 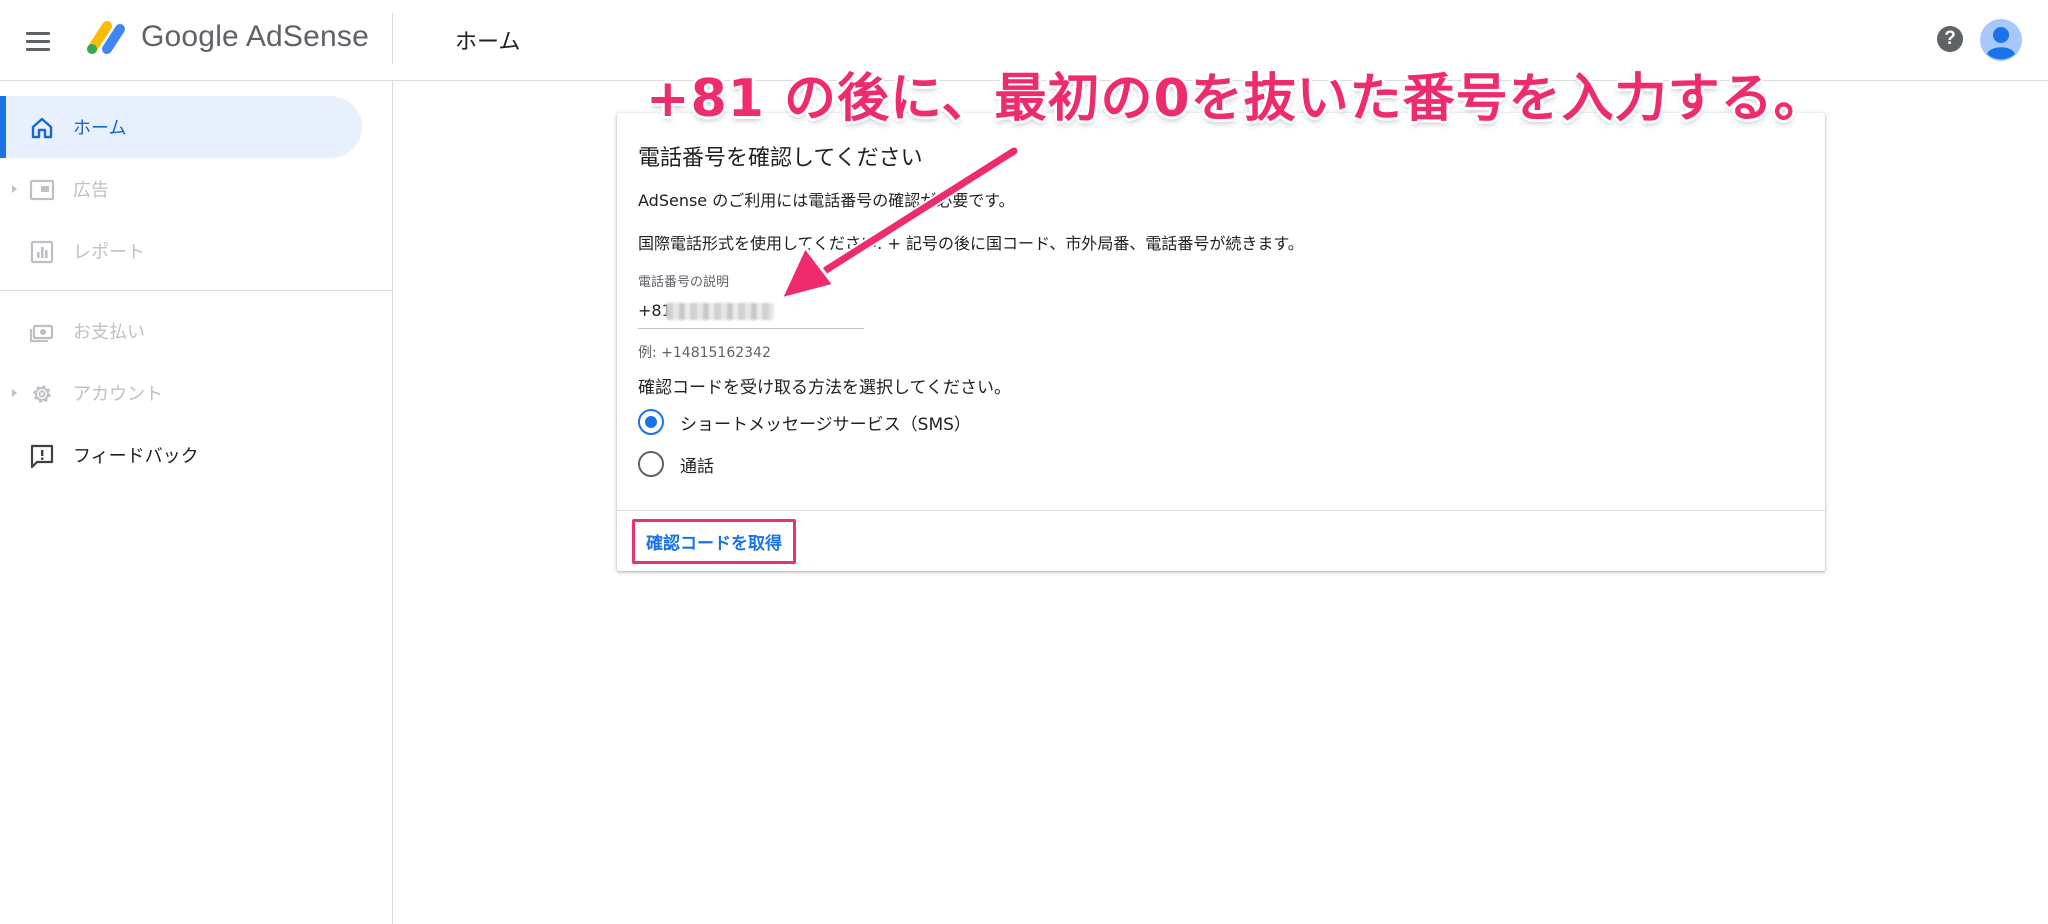 I want to click on card-description: AdSense のご利用には電話番号の確認が必要です。, so click(x=826, y=200).